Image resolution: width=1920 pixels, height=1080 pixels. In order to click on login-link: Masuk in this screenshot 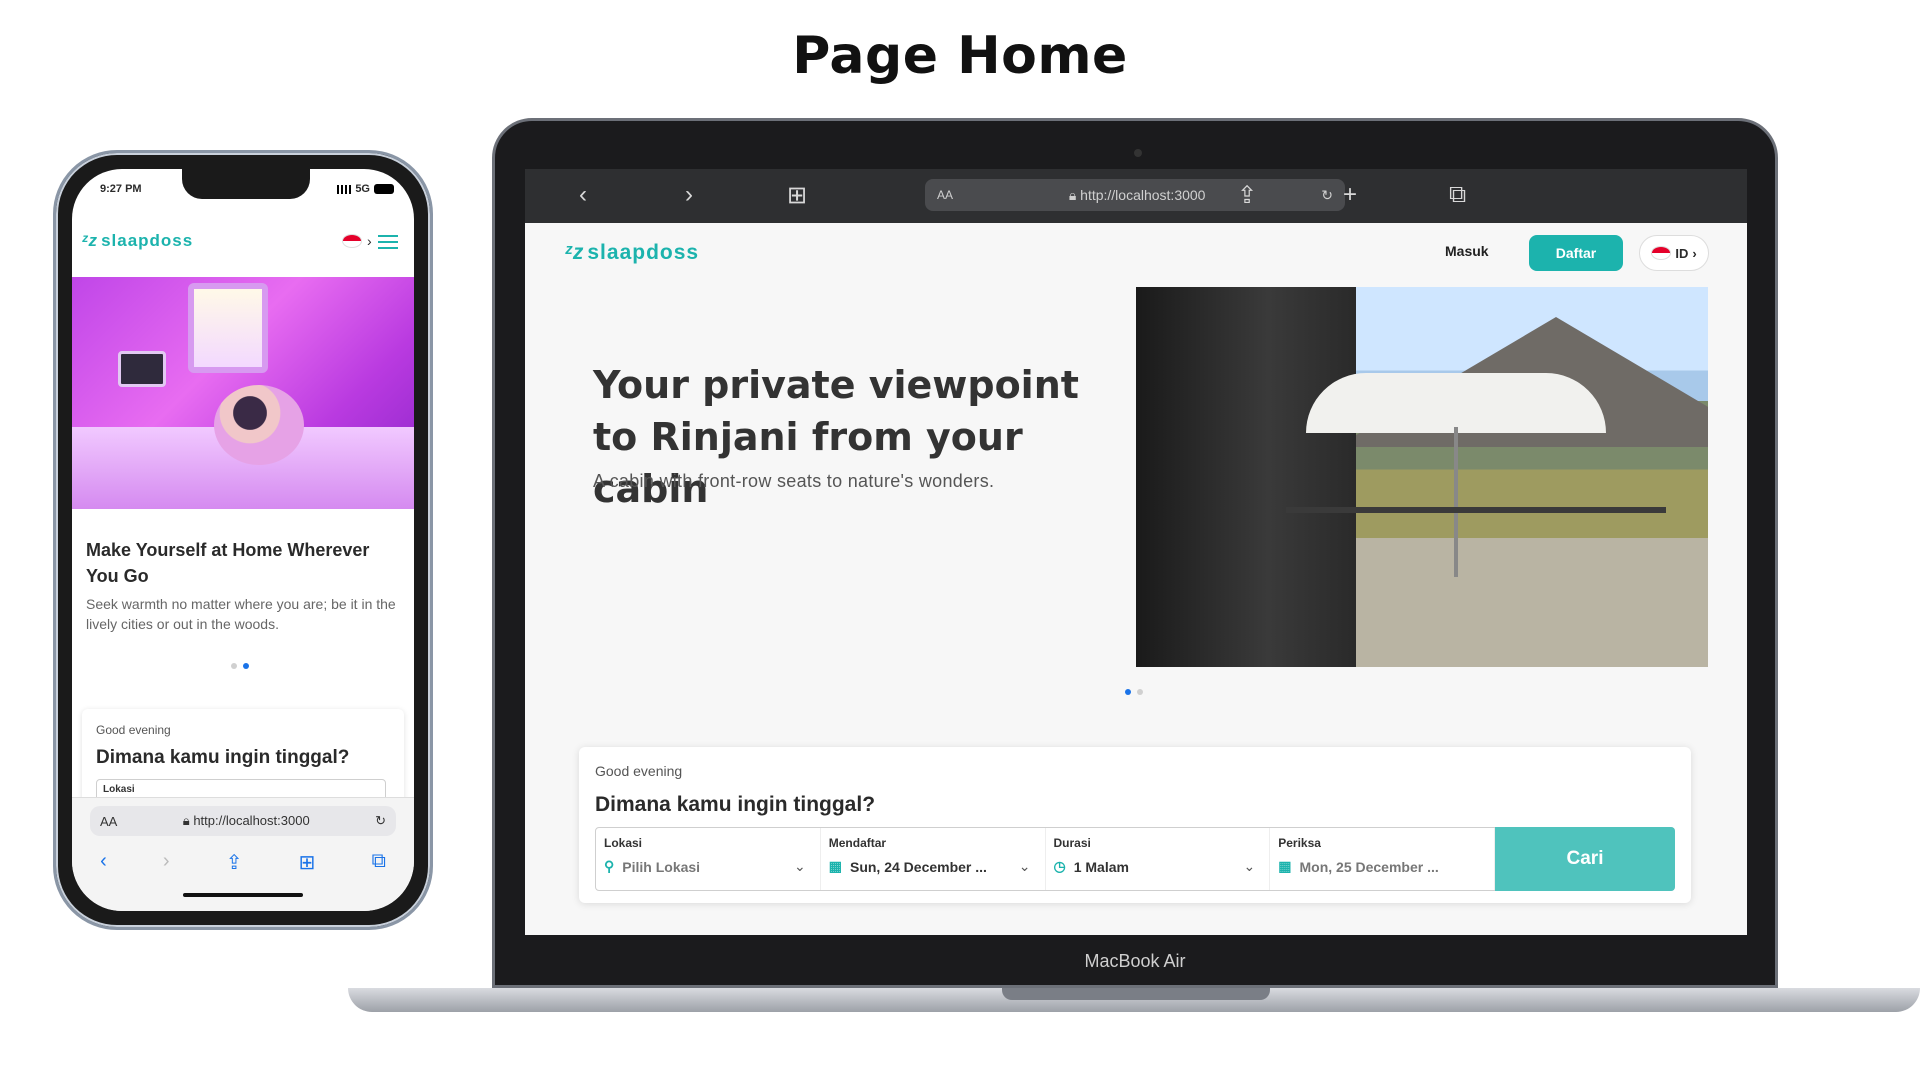, I will do `click(1467, 251)`.